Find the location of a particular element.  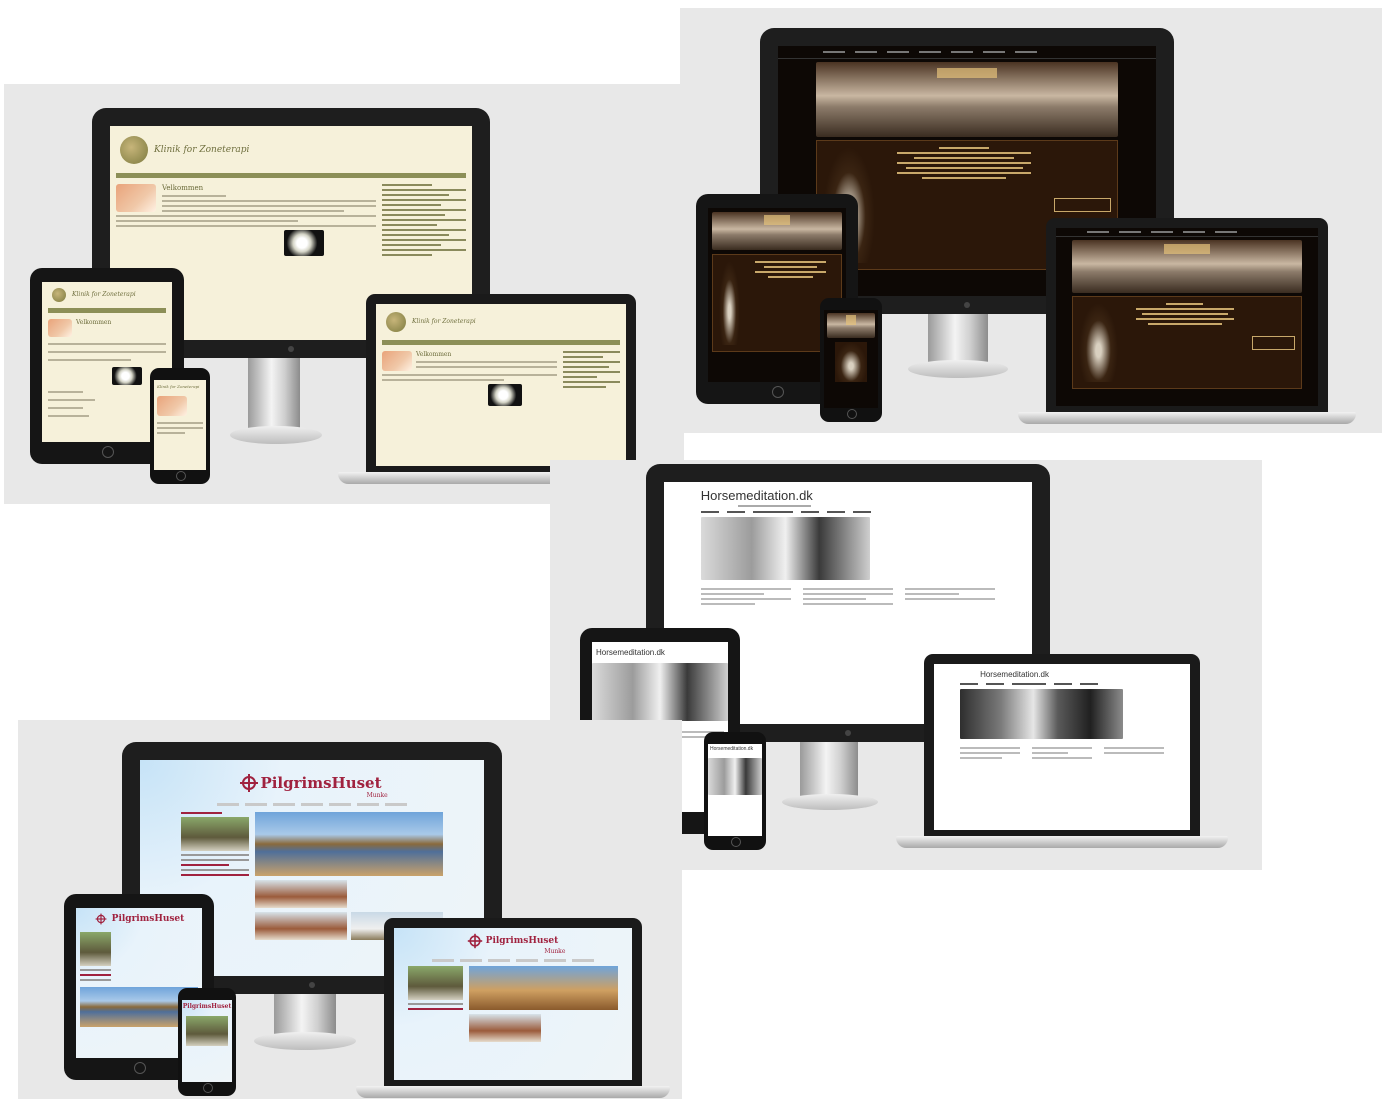

pilgrim-site-screen-phone: PilgrimsHuset is located at coordinates (207, 1041).